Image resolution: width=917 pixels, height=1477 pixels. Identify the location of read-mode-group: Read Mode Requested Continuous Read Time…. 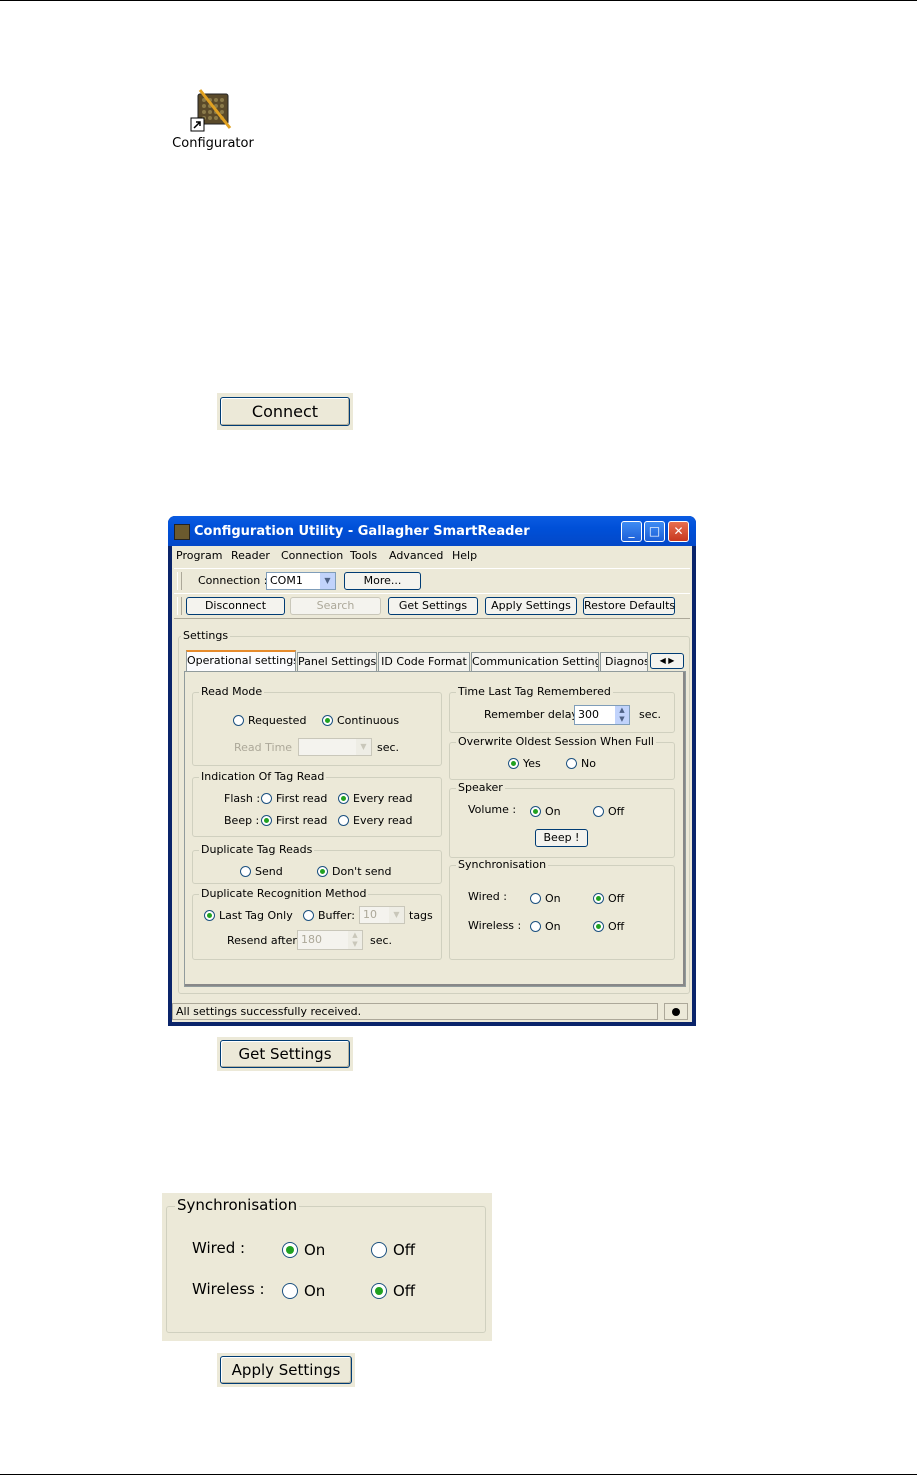
(317, 725).